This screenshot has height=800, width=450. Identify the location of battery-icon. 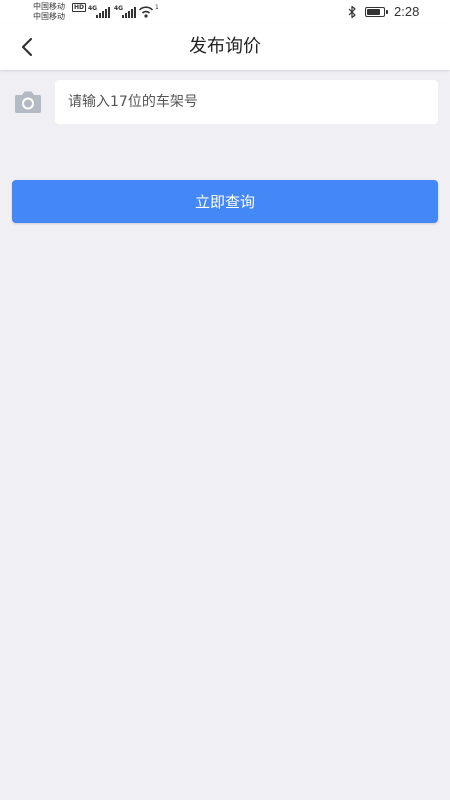
(375, 12).